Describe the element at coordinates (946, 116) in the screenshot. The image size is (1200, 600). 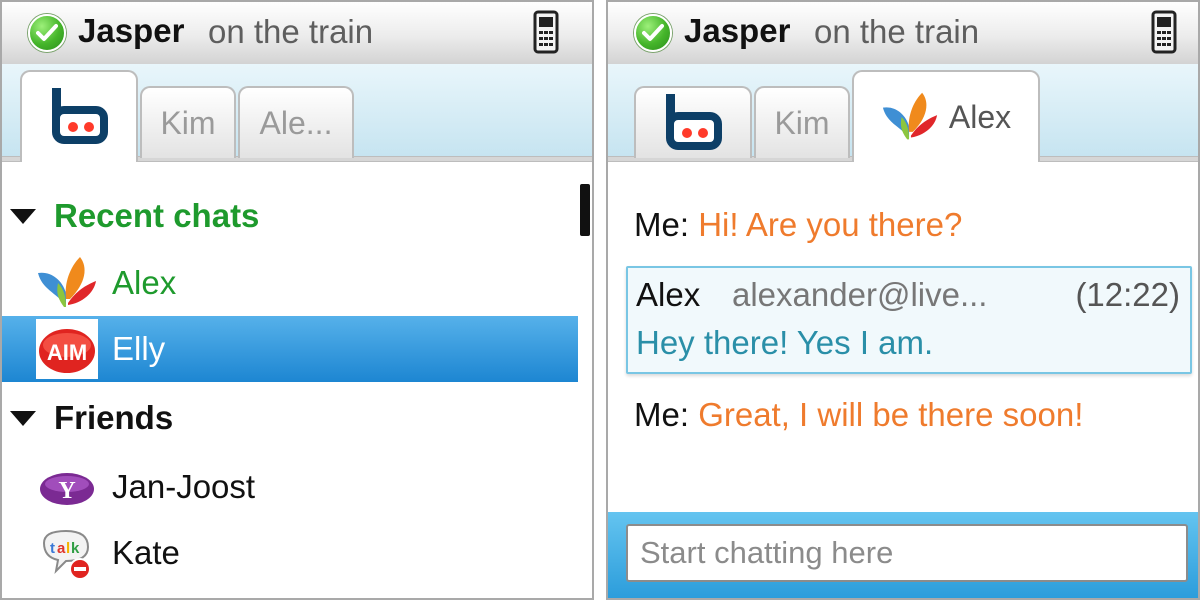
I see `tab-alex: Alex` at that location.